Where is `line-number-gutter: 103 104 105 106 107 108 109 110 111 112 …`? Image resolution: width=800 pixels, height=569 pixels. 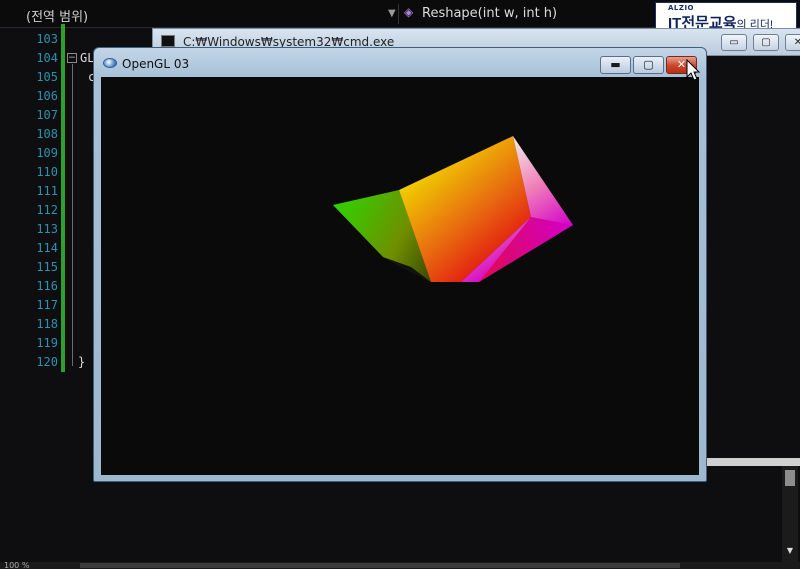
line-number-gutter: 103 104 105 106 107 108 109 110 111 112 … is located at coordinates (31, 202).